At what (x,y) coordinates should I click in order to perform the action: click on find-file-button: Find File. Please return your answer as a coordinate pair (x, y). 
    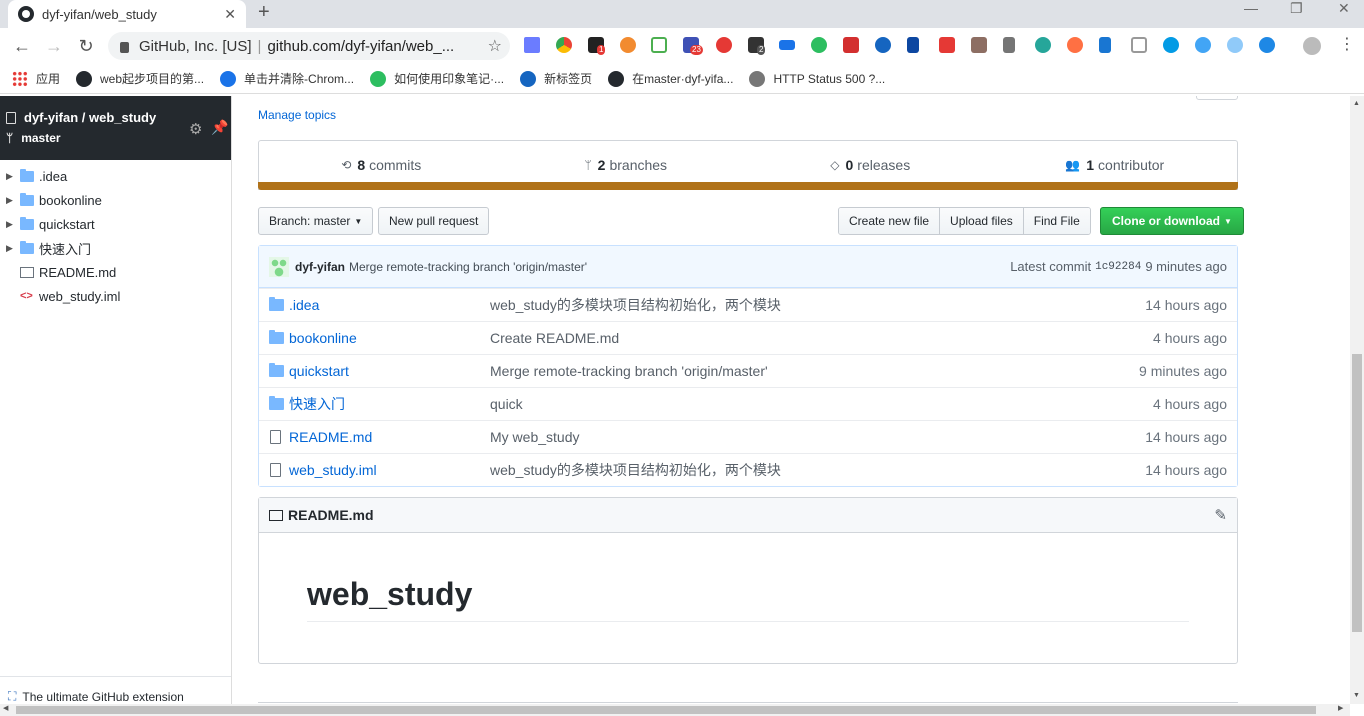
    Looking at the image, I should click on (1056, 221).